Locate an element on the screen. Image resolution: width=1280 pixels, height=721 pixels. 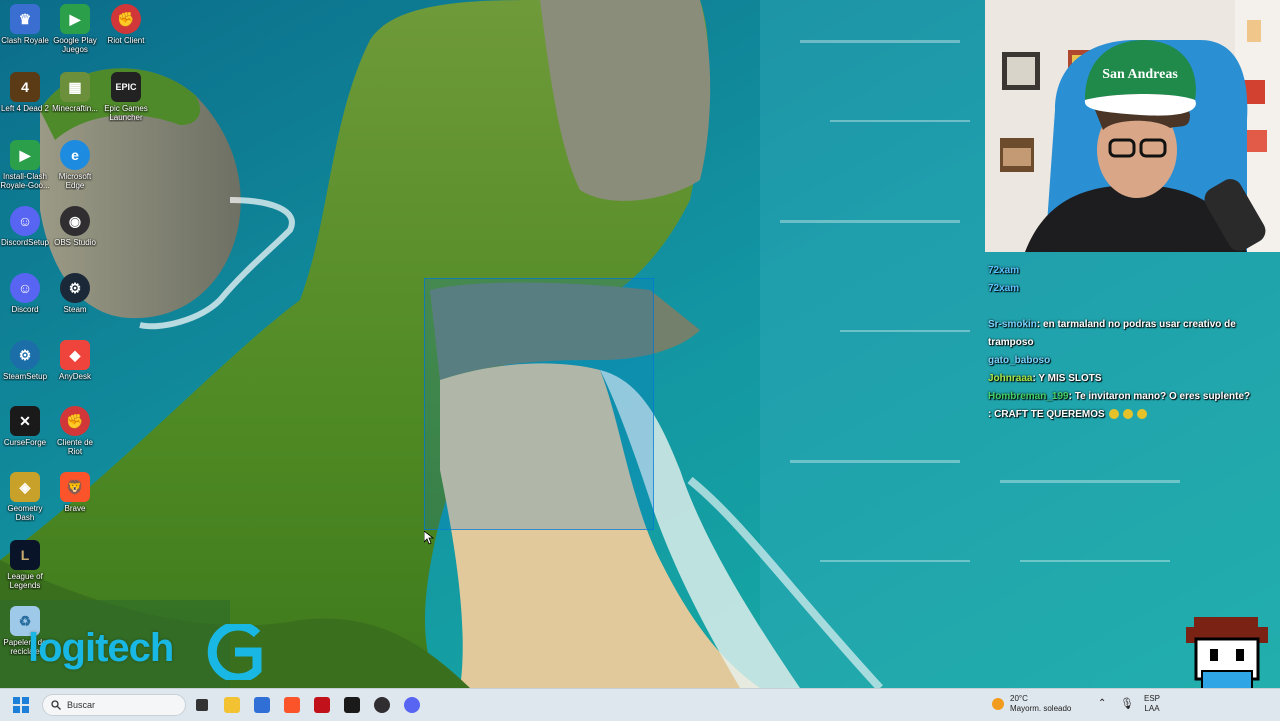
desktop-icon-label: Microsoft Edge is located at coordinates (75, 181).